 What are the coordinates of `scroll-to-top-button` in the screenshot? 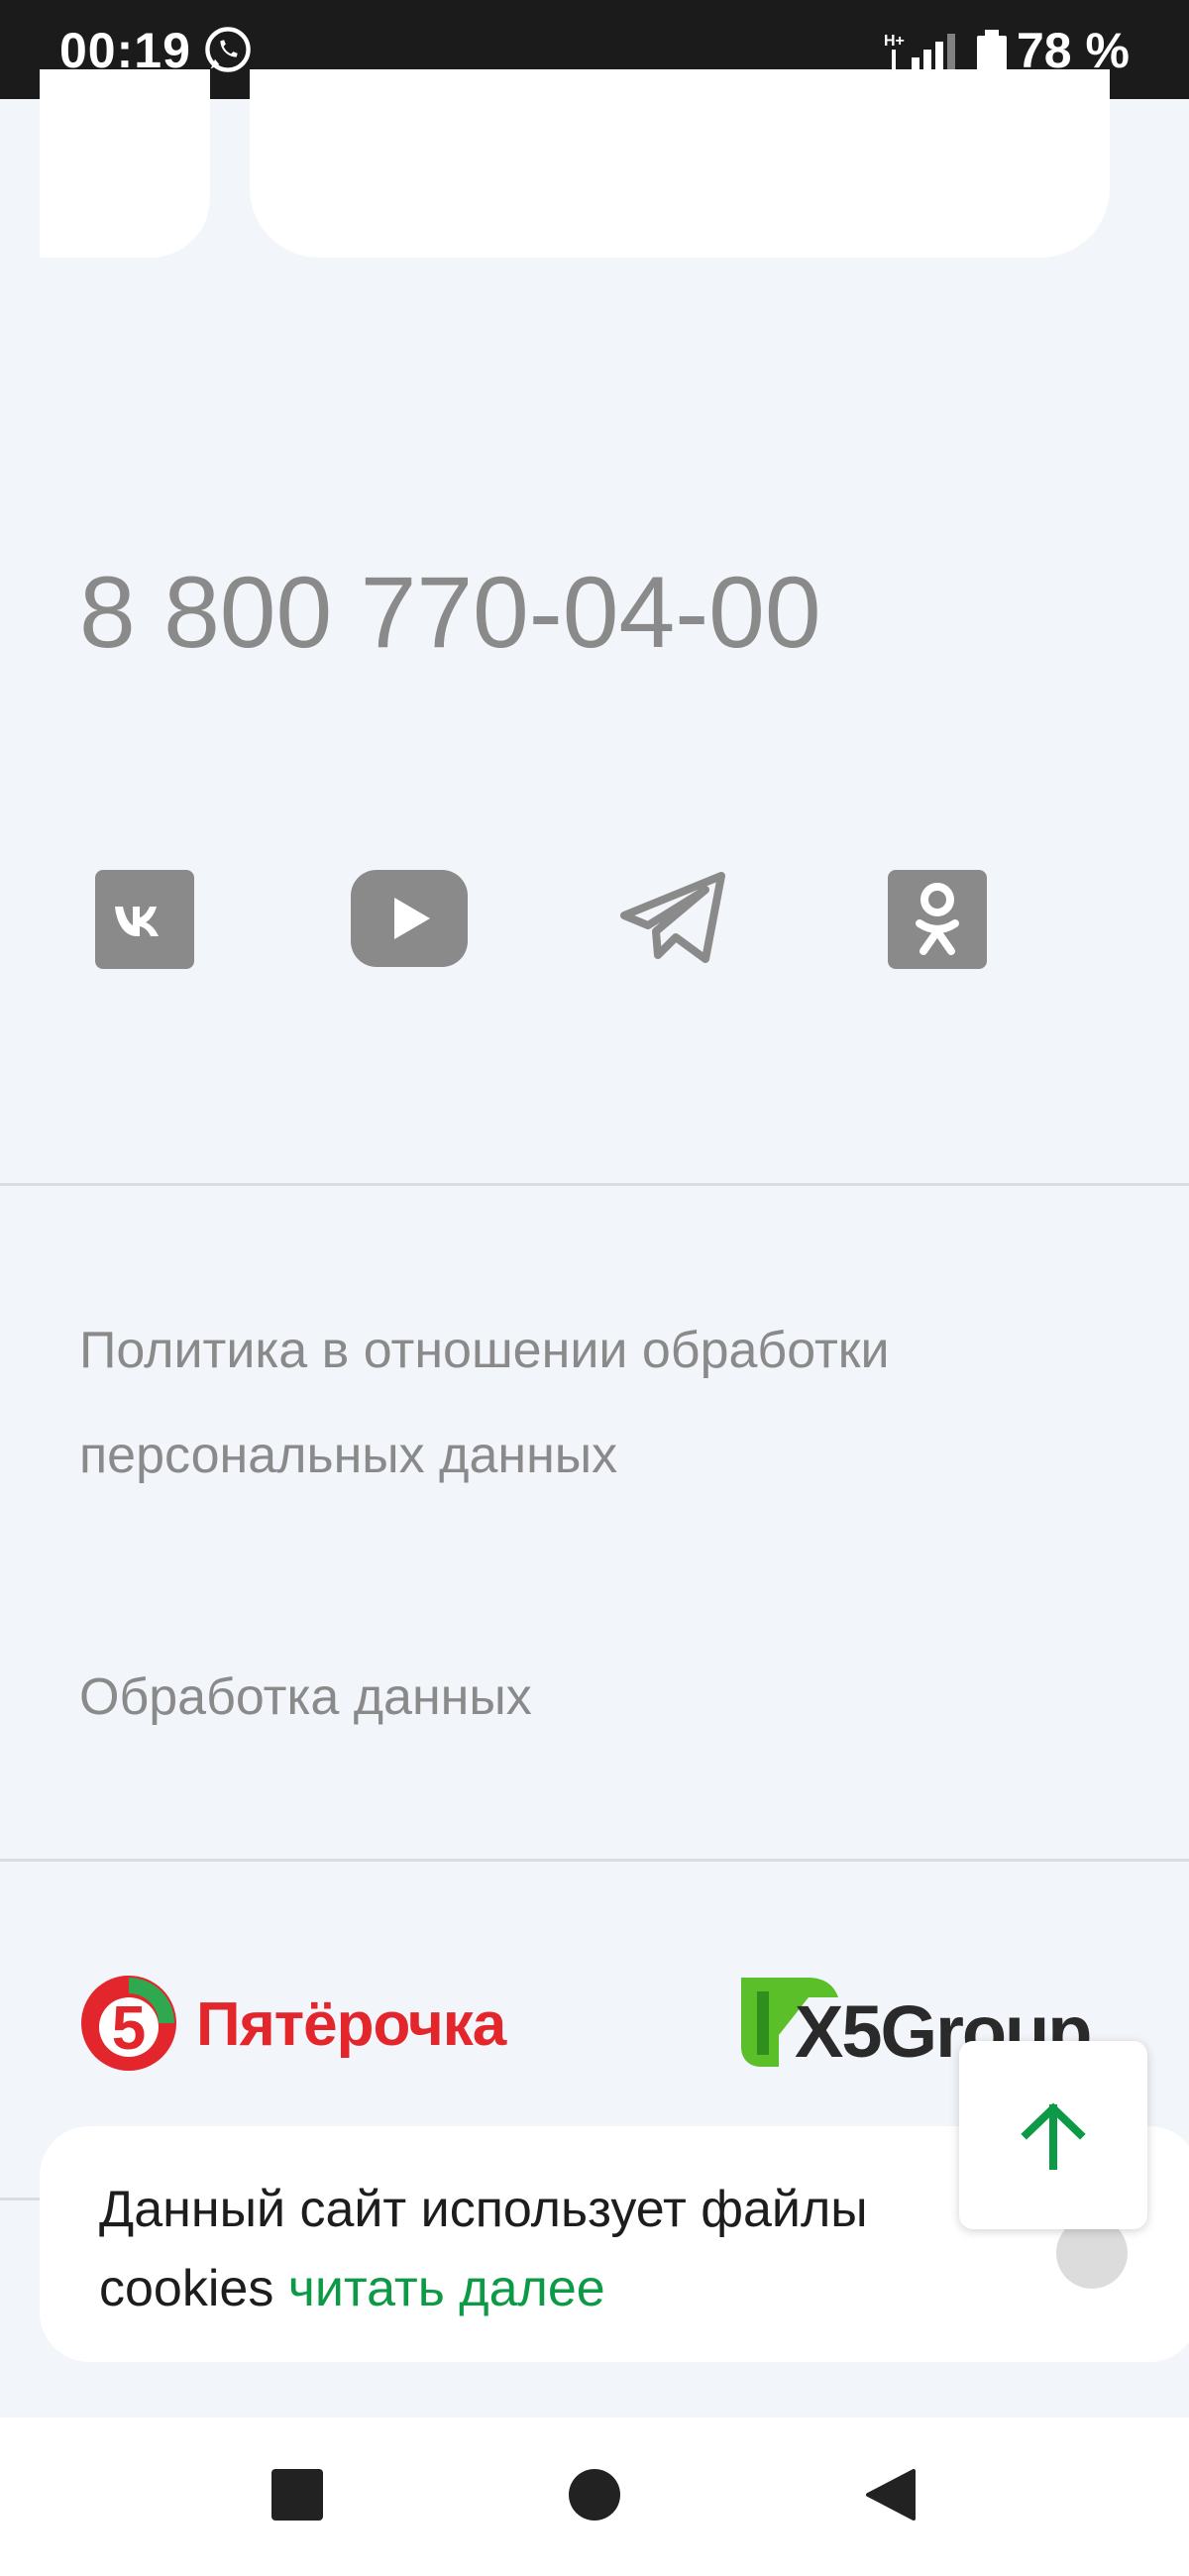 It's located at (1053, 2135).